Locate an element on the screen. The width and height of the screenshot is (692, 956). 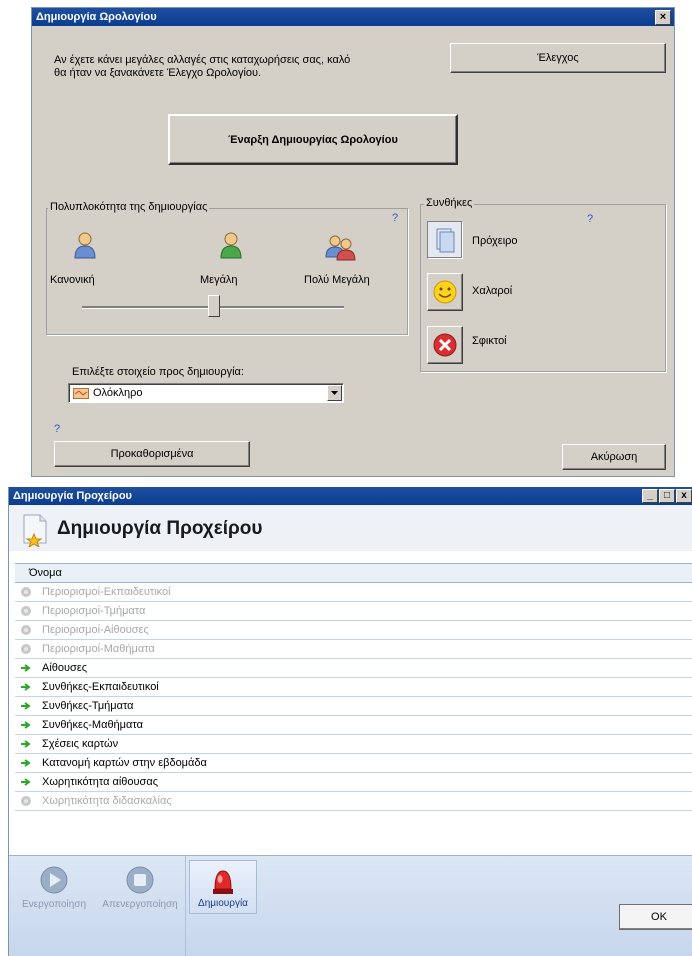
ok-button: OK is located at coordinates (655, 917).